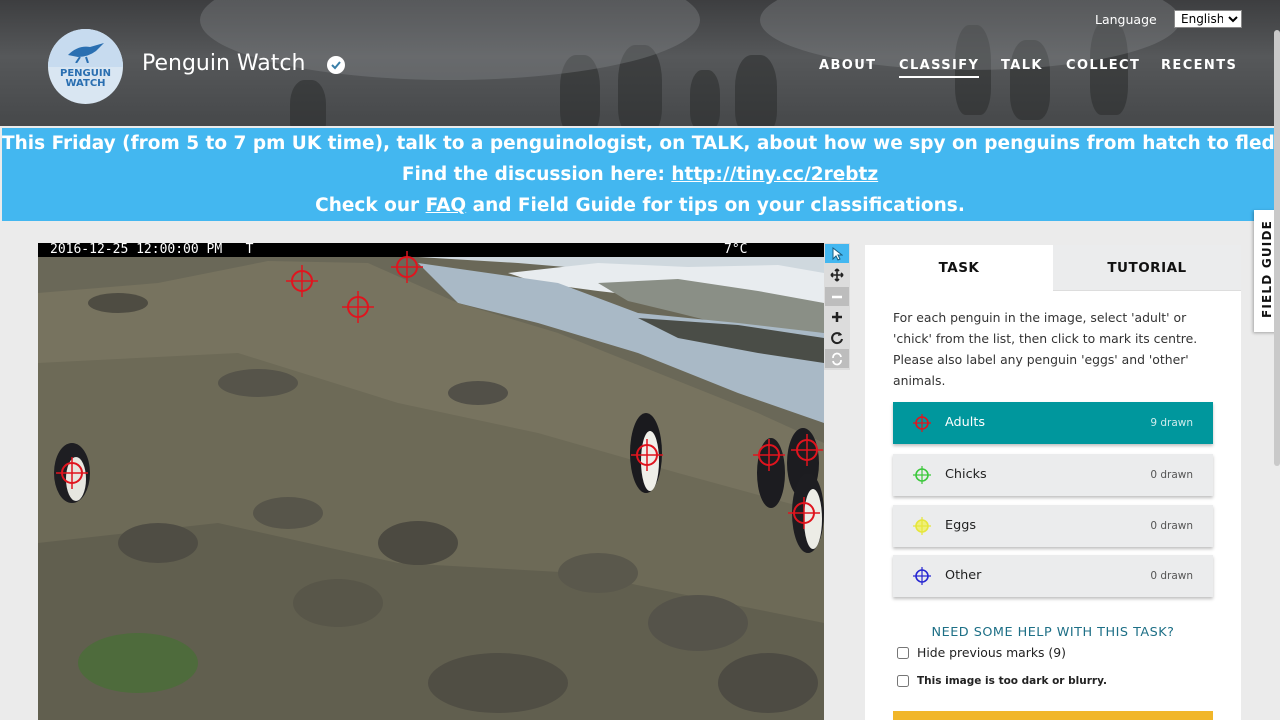 Image resolution: width=1280 pixels, height=720 pixels. I want to click on image-toolbar, so click(837, 306).